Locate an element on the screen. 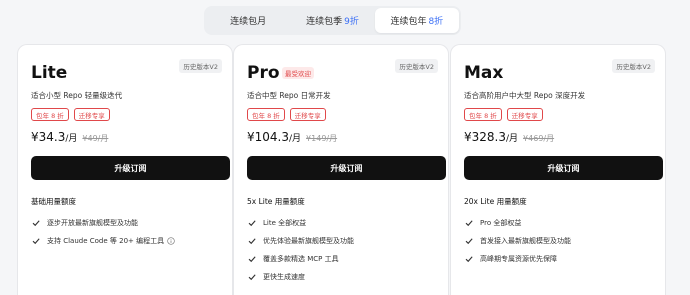 The image size is (690, 295). plan-price: ¥328.3 /月 ¥469/月 is located at coordinates (509, 137).